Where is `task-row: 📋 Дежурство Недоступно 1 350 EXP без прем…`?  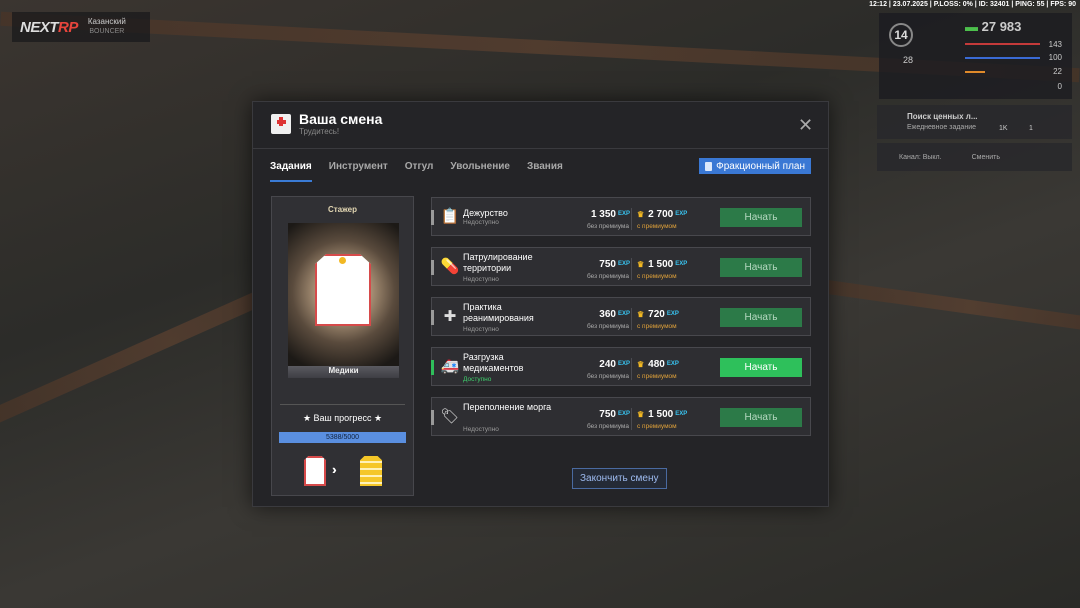
task-row: 📋 Дежурство Недоступно 1 350 EXP без прем… is located at coordinates (621, 216).